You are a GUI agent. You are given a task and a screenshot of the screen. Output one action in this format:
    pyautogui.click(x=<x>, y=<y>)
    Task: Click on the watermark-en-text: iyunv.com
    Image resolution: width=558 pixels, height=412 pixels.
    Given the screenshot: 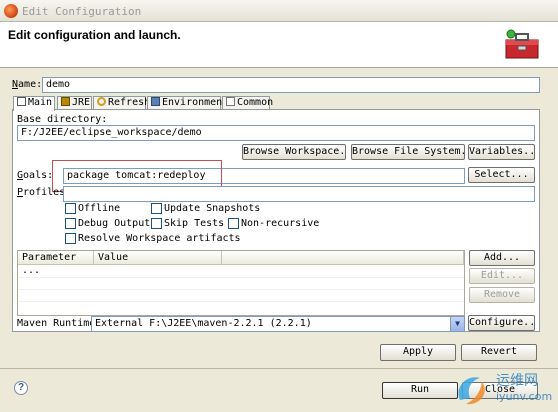 What is the action you would take?
    pyautogui.click(x=524, y=396)
    